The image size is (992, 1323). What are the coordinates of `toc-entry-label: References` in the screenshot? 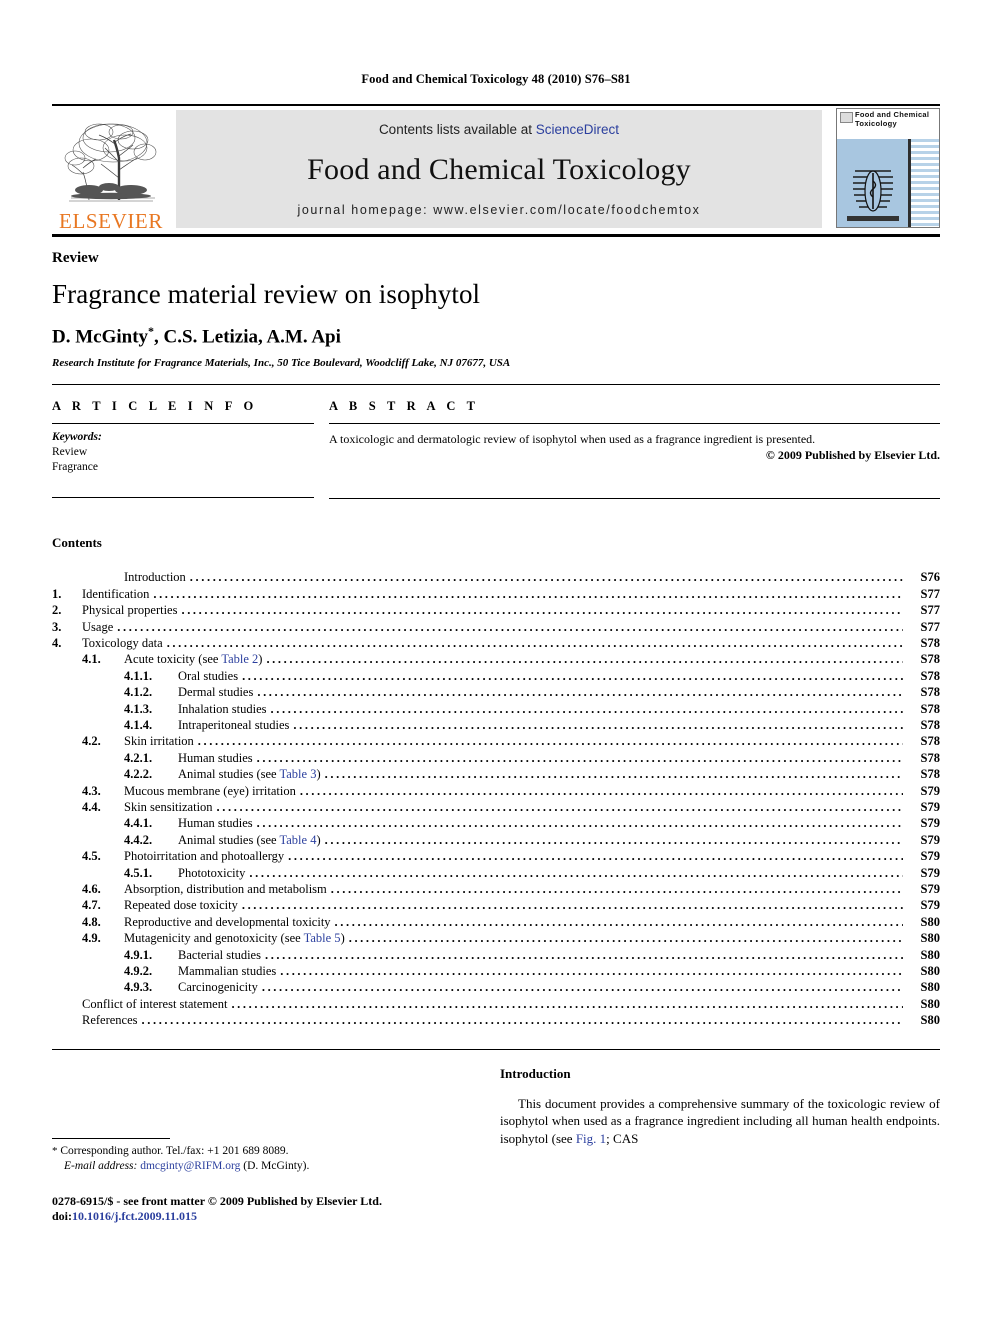 It's located at (110, 1020).